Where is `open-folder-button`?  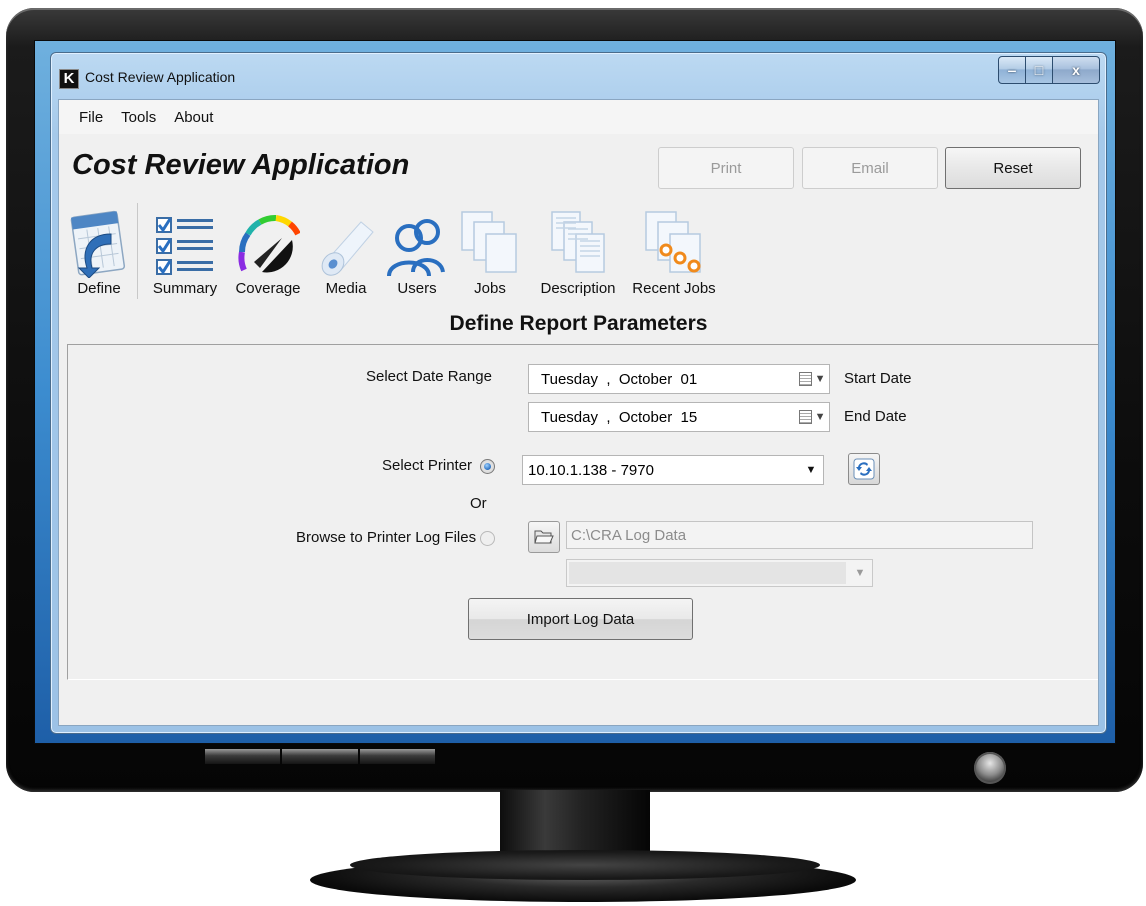 open-folder-button is located at coordinates (544, 537).